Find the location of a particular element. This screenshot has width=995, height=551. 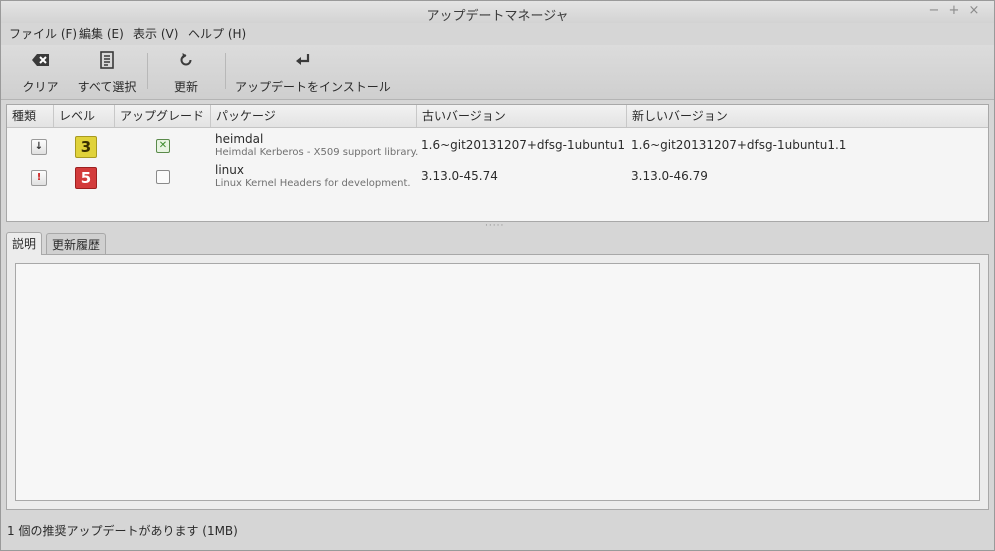

upgrade-checkbox: ✕ is located at coordinates (163, 146).